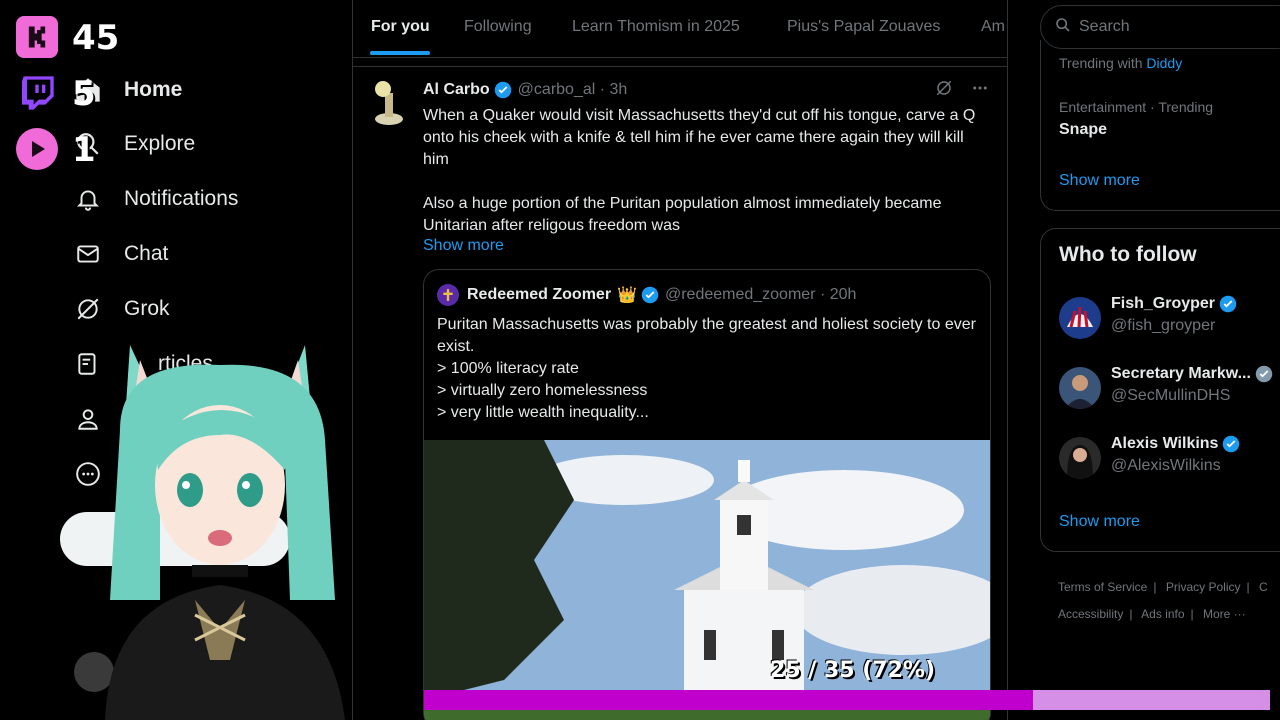  Describe the element at coordinates (120, 254) in the screenshot. I see `nav-chat: Chat` at that location.